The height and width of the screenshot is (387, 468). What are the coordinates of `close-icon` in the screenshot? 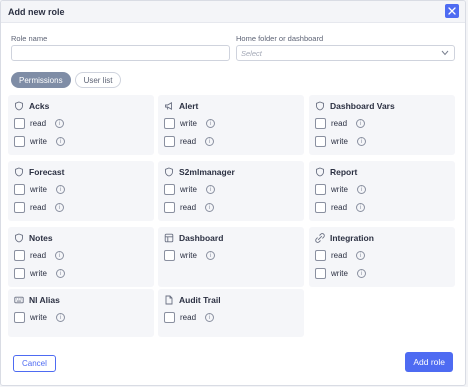 It's located at (452, 11).